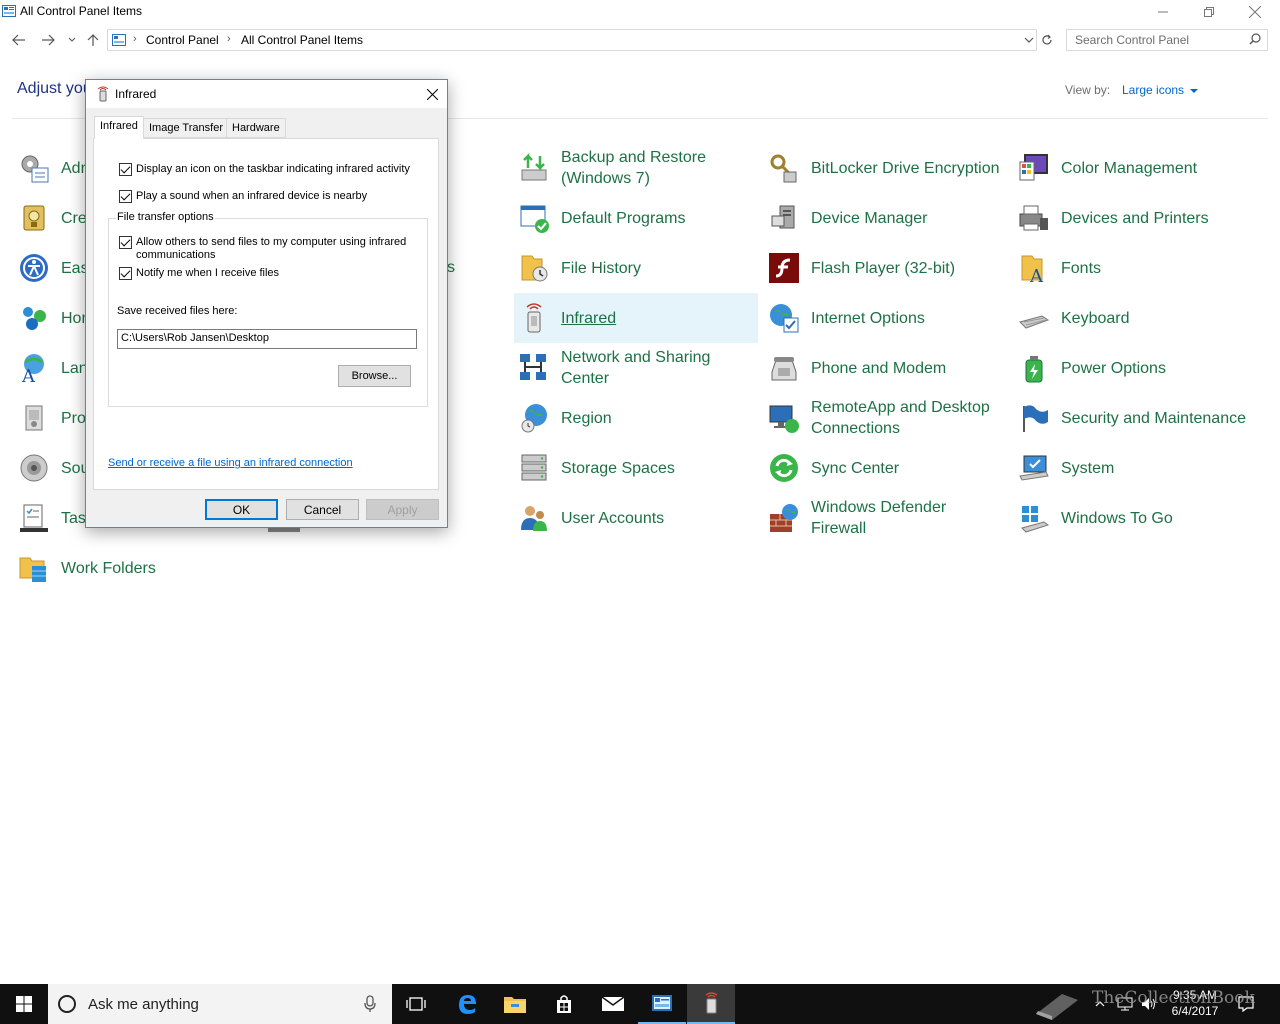 The image size is (1280, 1024). What do you see at coordinates (1136, 218) in the screenshot?
I see `control-panel-item-devices-printers: Devices and Printers` at bounding box center [1136, 218].